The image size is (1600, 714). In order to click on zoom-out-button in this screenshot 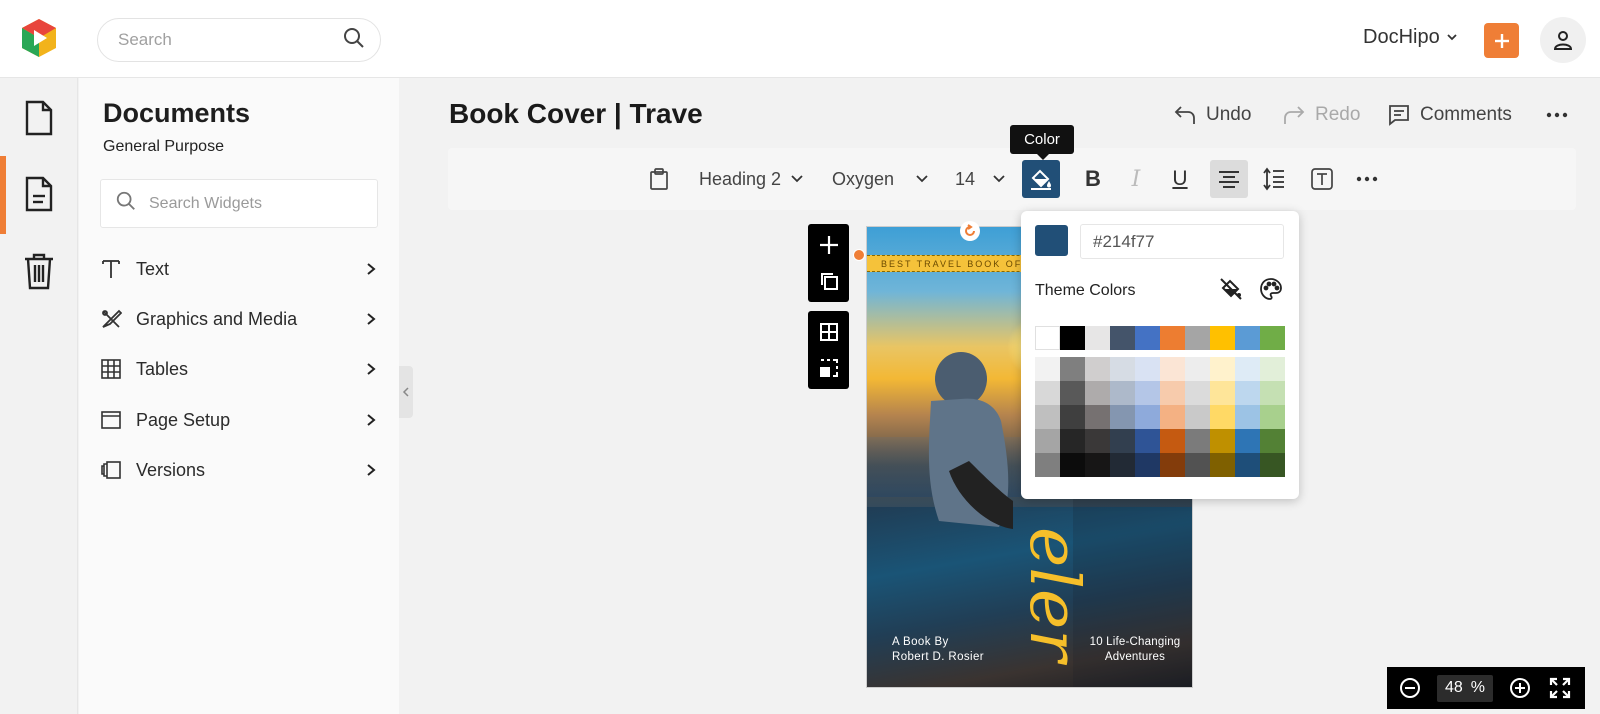, I will do `click(1410, 688)`.